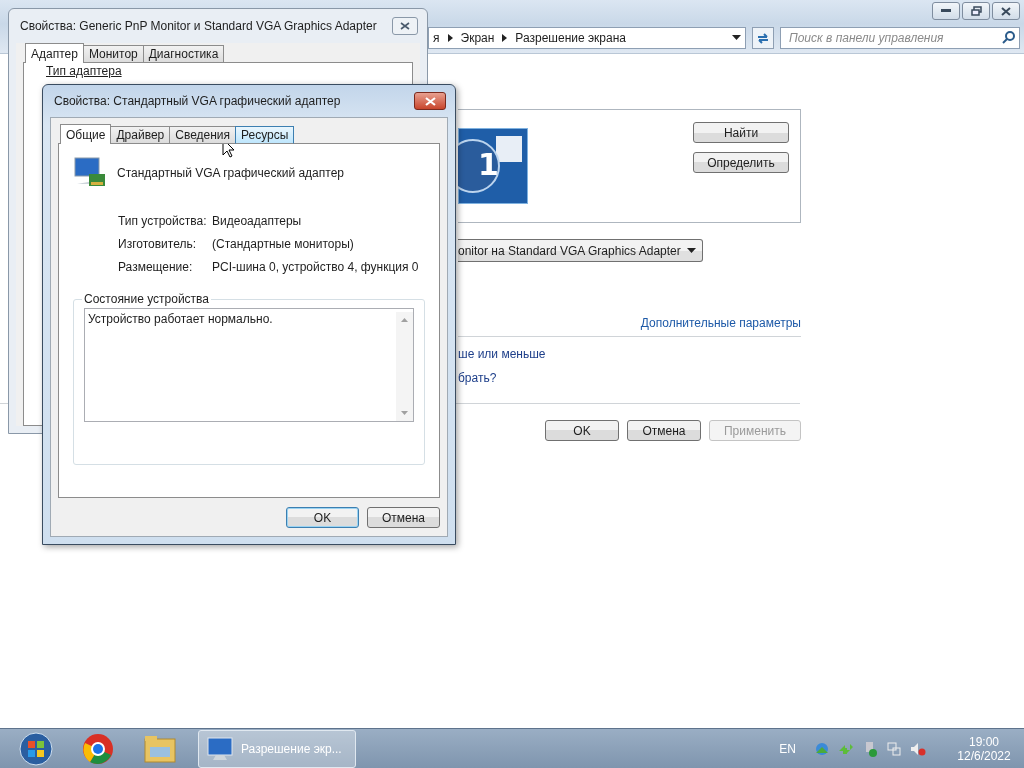  Describe the element at coordinates (984, 755) in the screenshot. I see `clock-date: 12/6/2022` at that location.